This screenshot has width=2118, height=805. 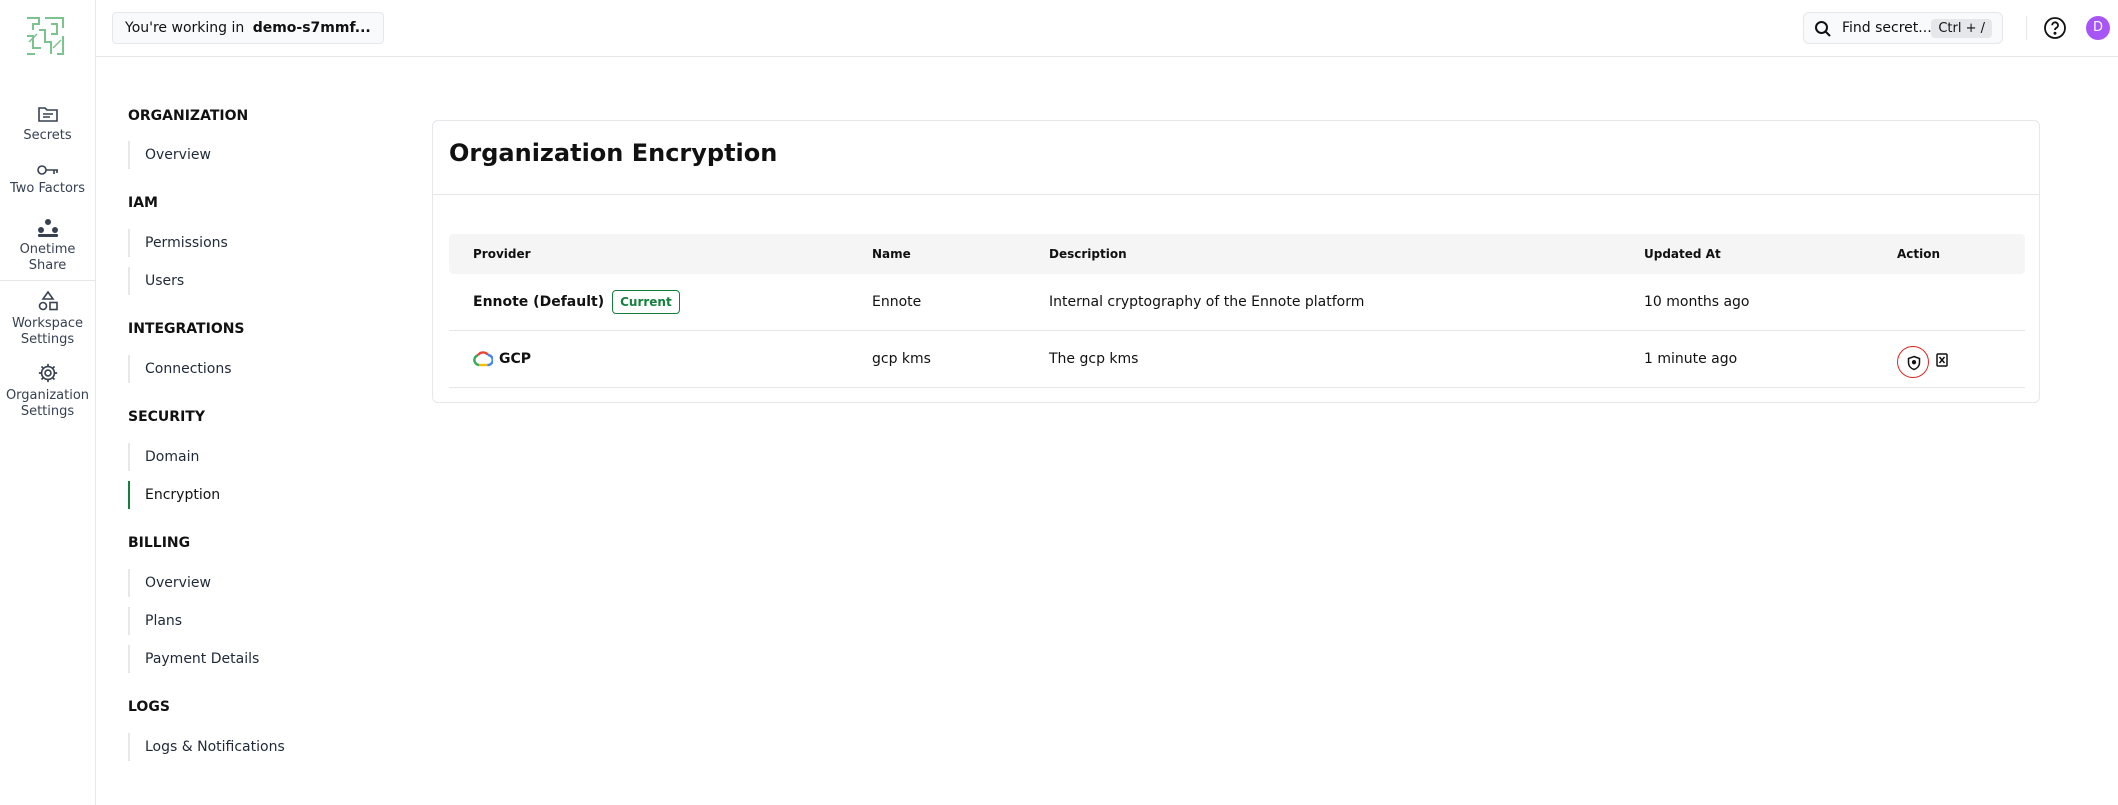 I want to click on rail-label-onetime: Onetime, so click(x=47, y=249).